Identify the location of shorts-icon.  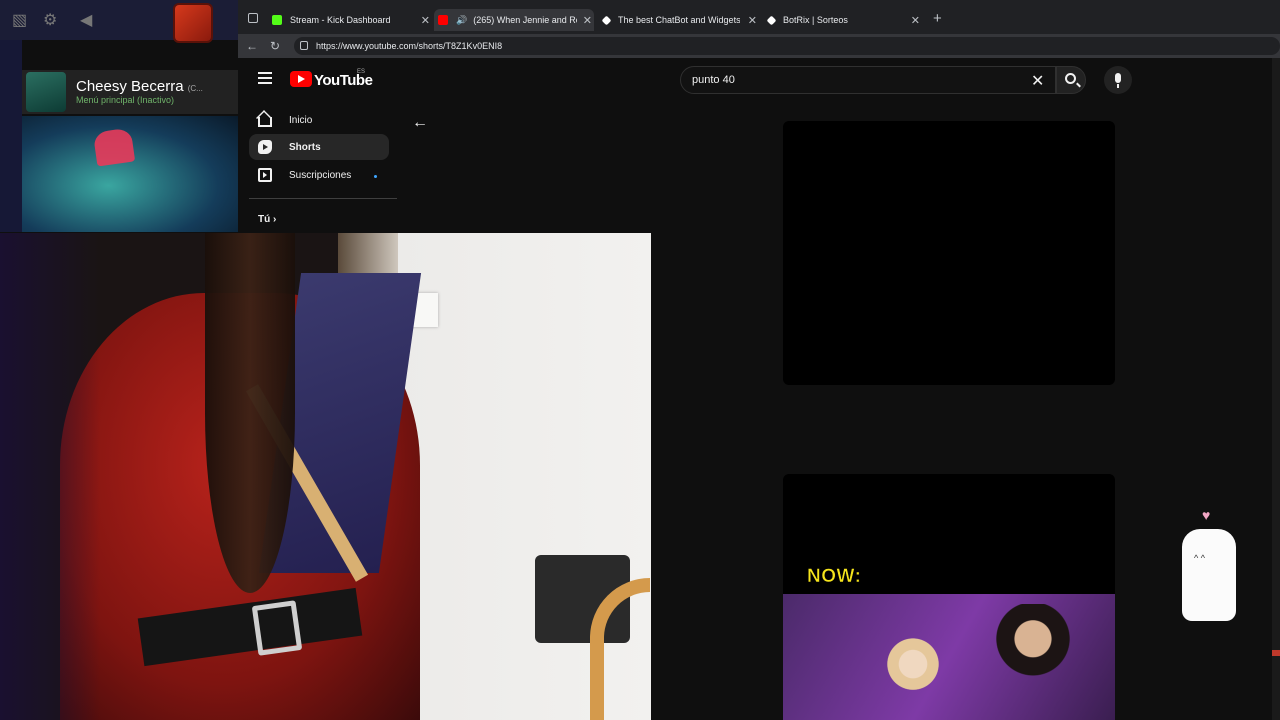
(265, 147).